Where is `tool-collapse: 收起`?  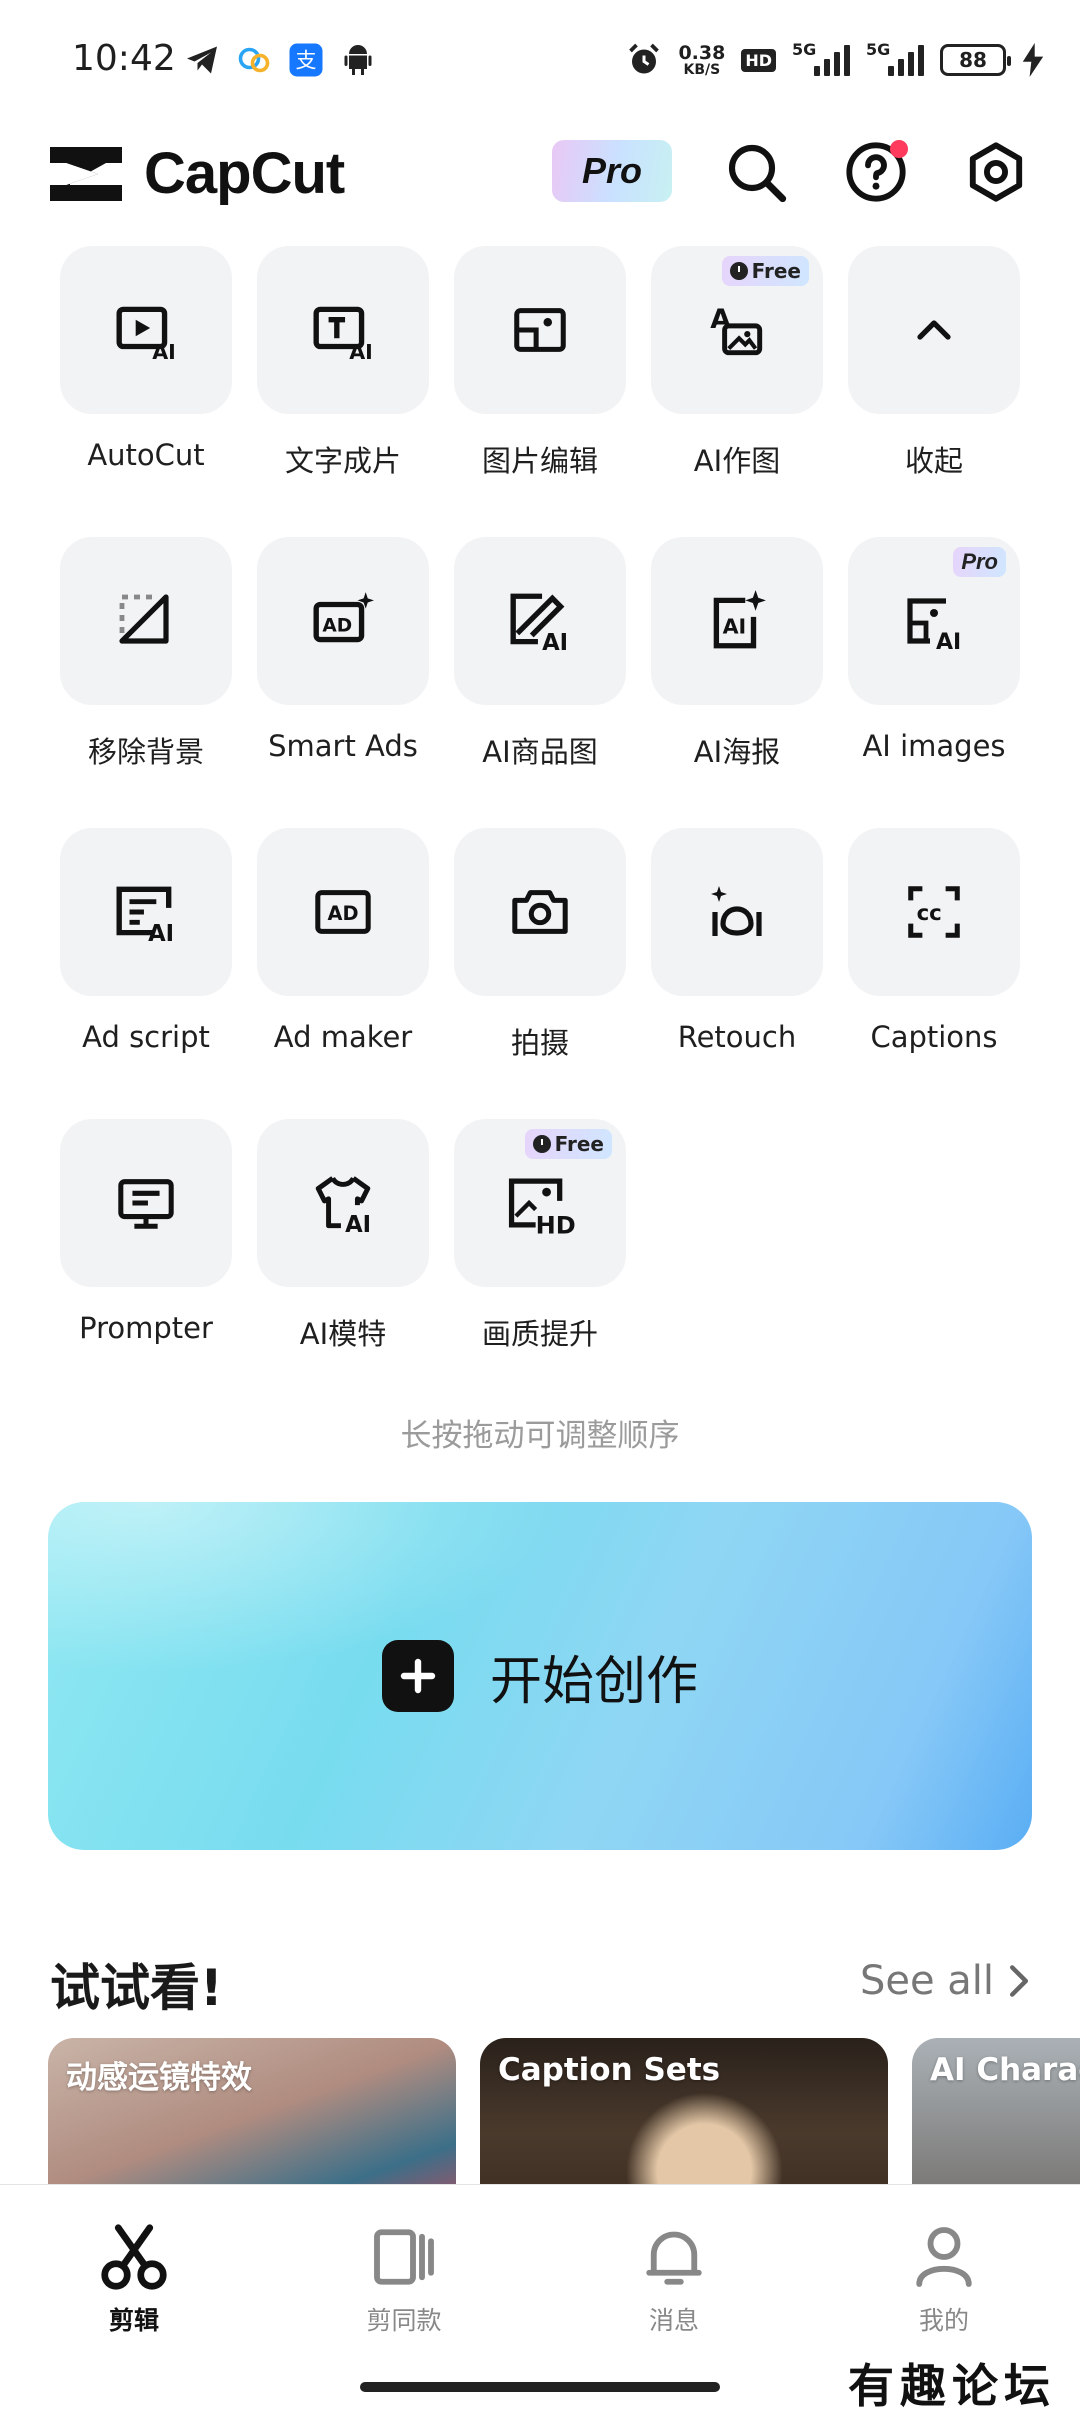 tool-collapse: 收起 is located at coordinates (934, 363).